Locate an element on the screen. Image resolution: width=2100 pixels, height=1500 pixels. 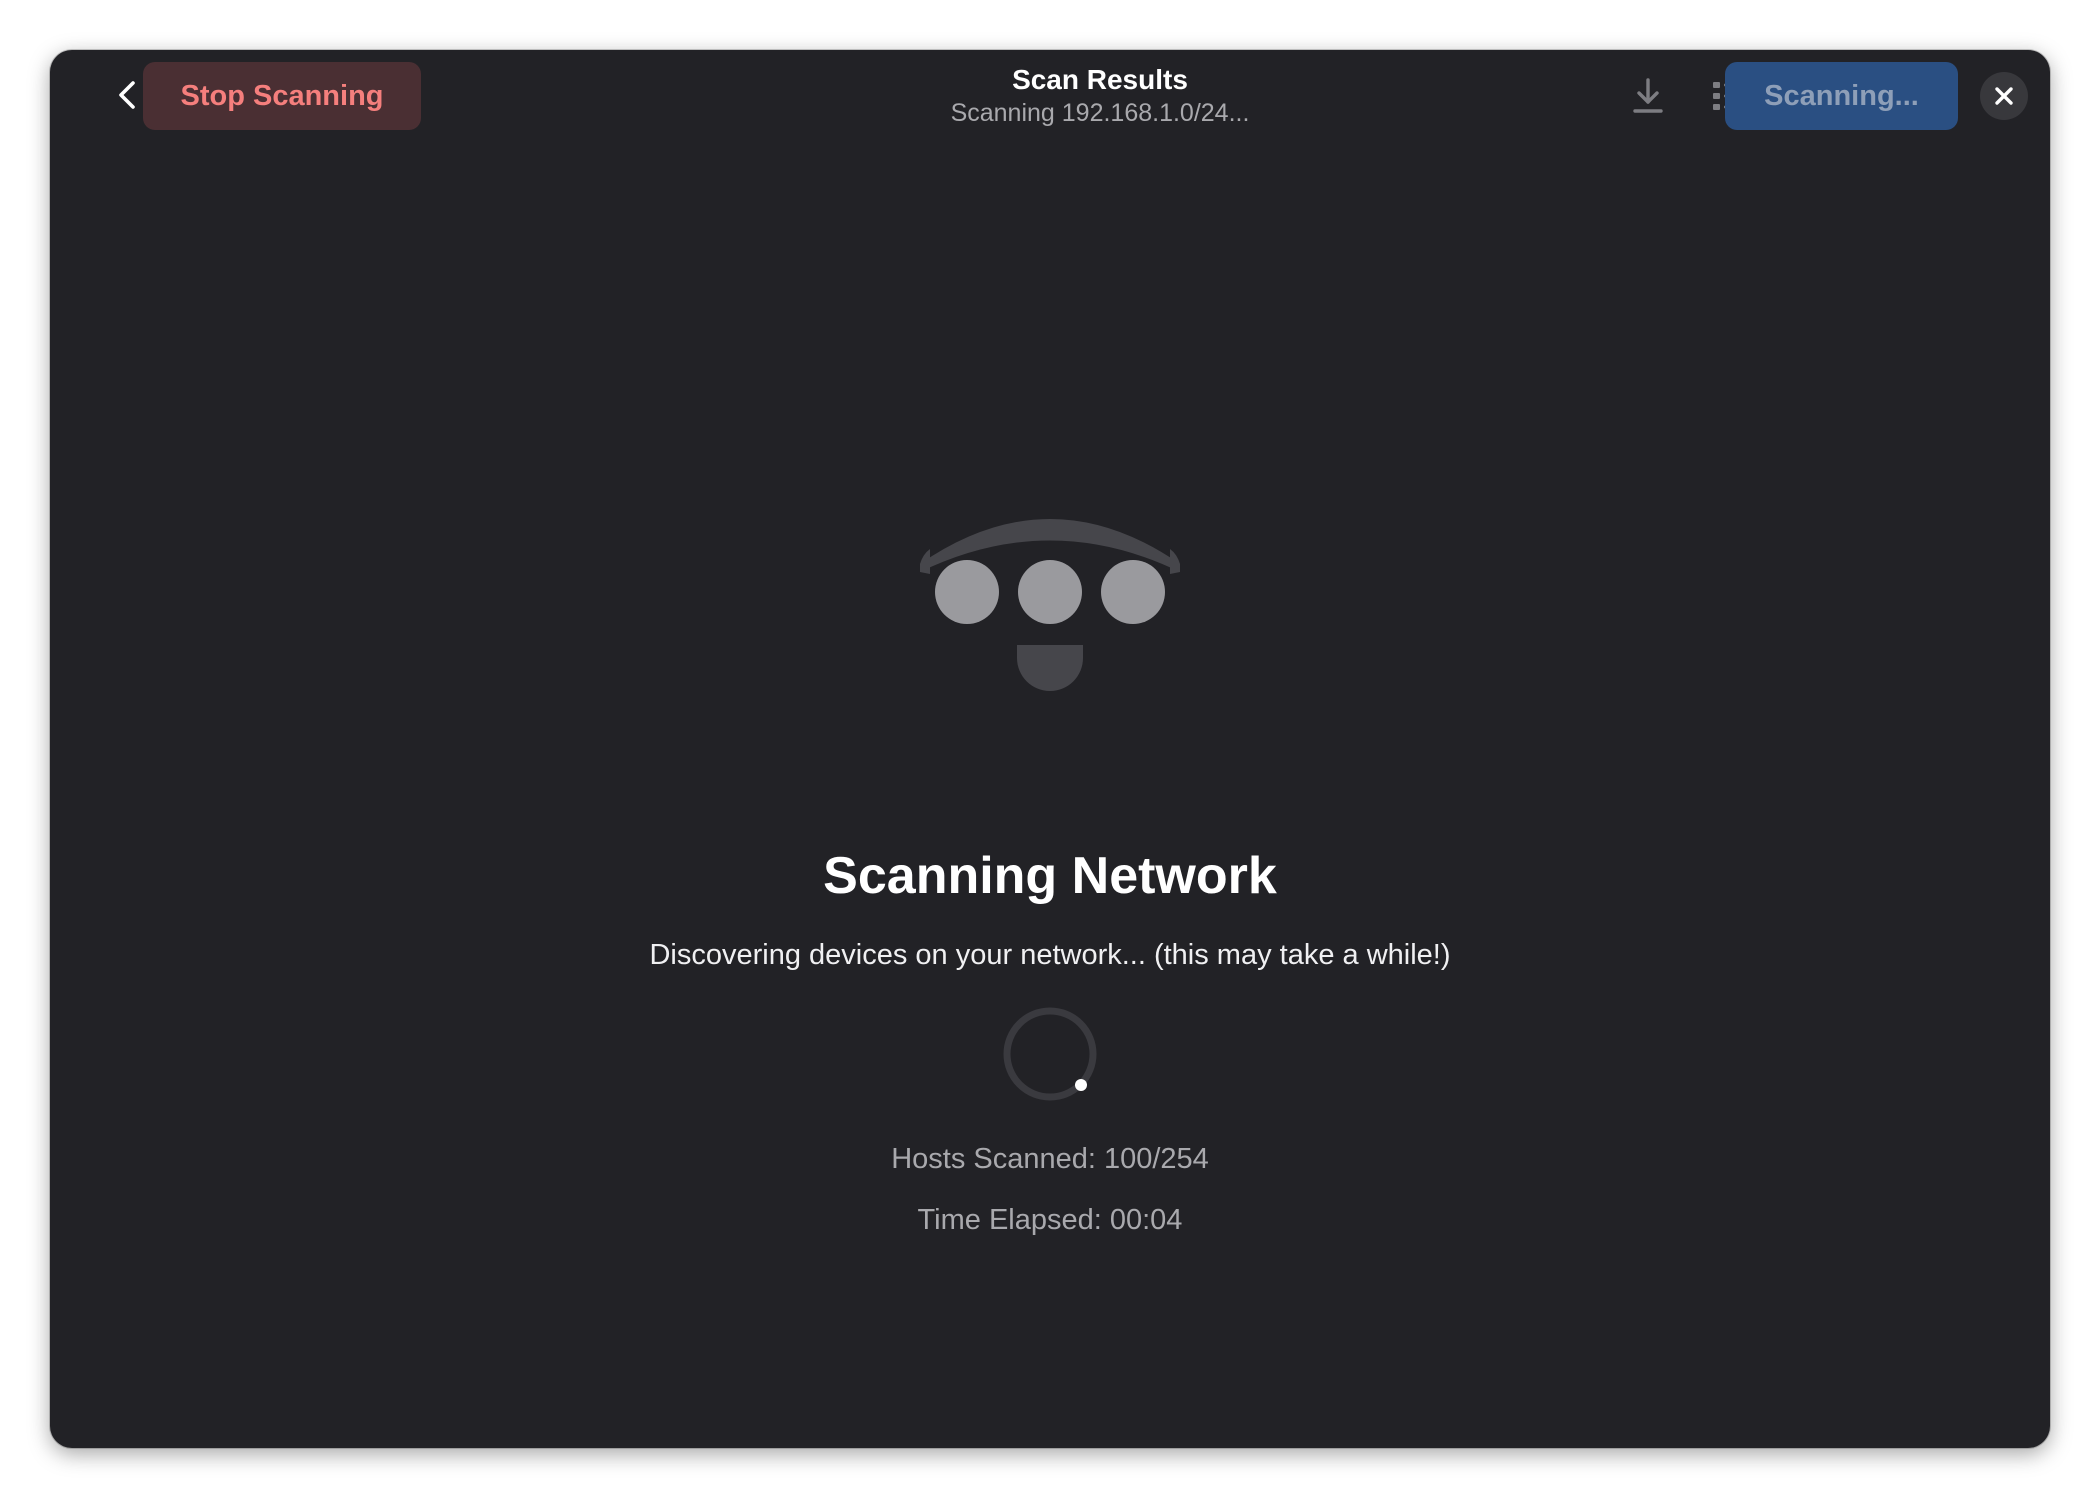
loading-spinner-icon is located at coordinates (1050, 1054).